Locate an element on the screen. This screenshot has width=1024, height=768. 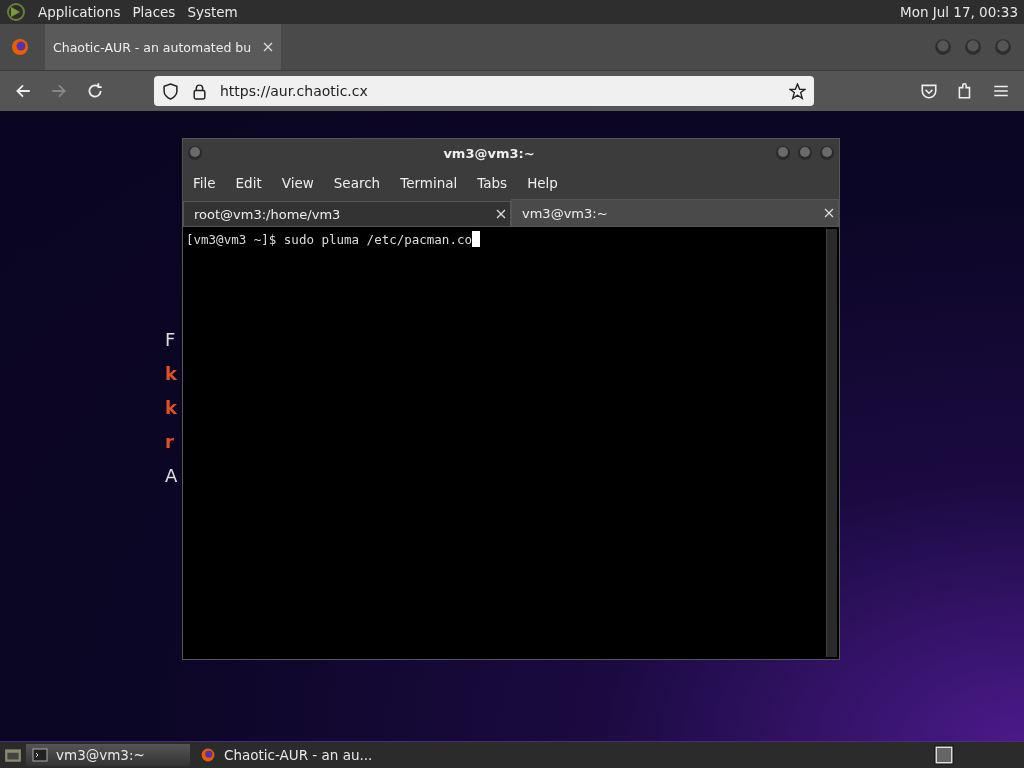
window-menu-icon is located at coordinates (195, 153).